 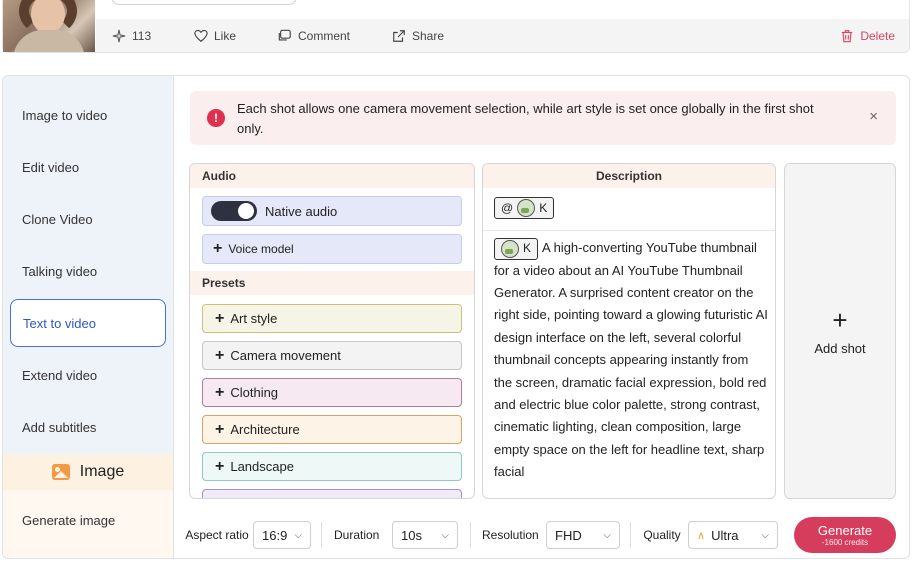 I want to click on native-audio-toggle, so click(x=234, y=211).